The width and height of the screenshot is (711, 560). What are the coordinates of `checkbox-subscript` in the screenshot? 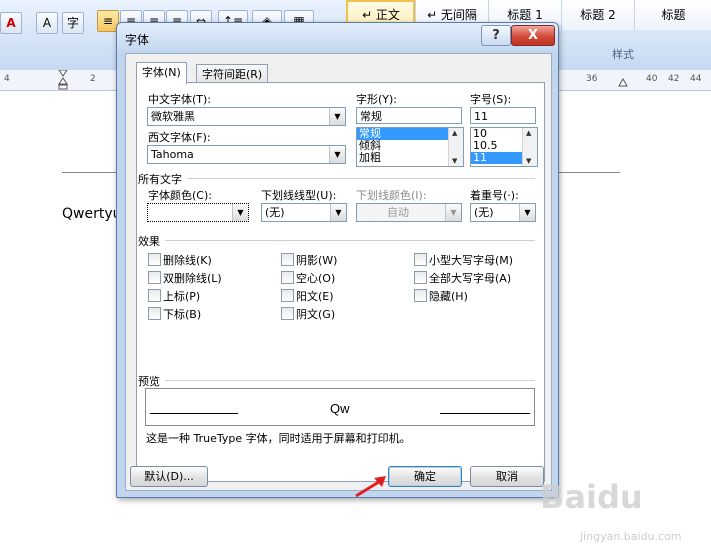 It's located at (154, 313).